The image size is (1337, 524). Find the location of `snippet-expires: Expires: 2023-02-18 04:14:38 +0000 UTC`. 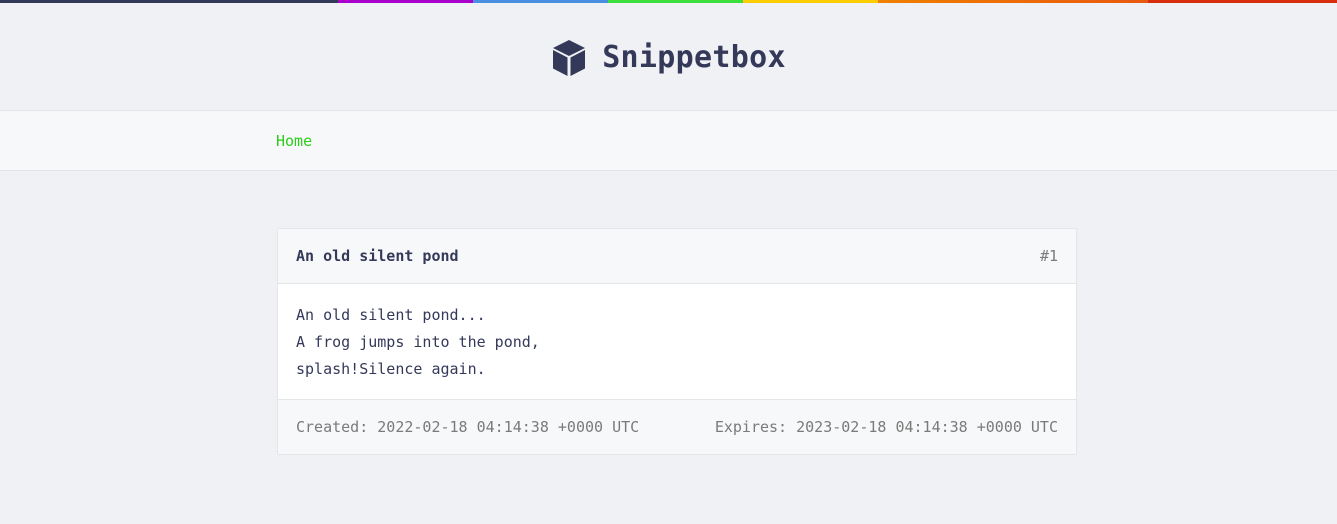

snippet-expires: Expires: 2023-02-18 04:14:38 +0000 UTC is located at coordinates (886, 427).